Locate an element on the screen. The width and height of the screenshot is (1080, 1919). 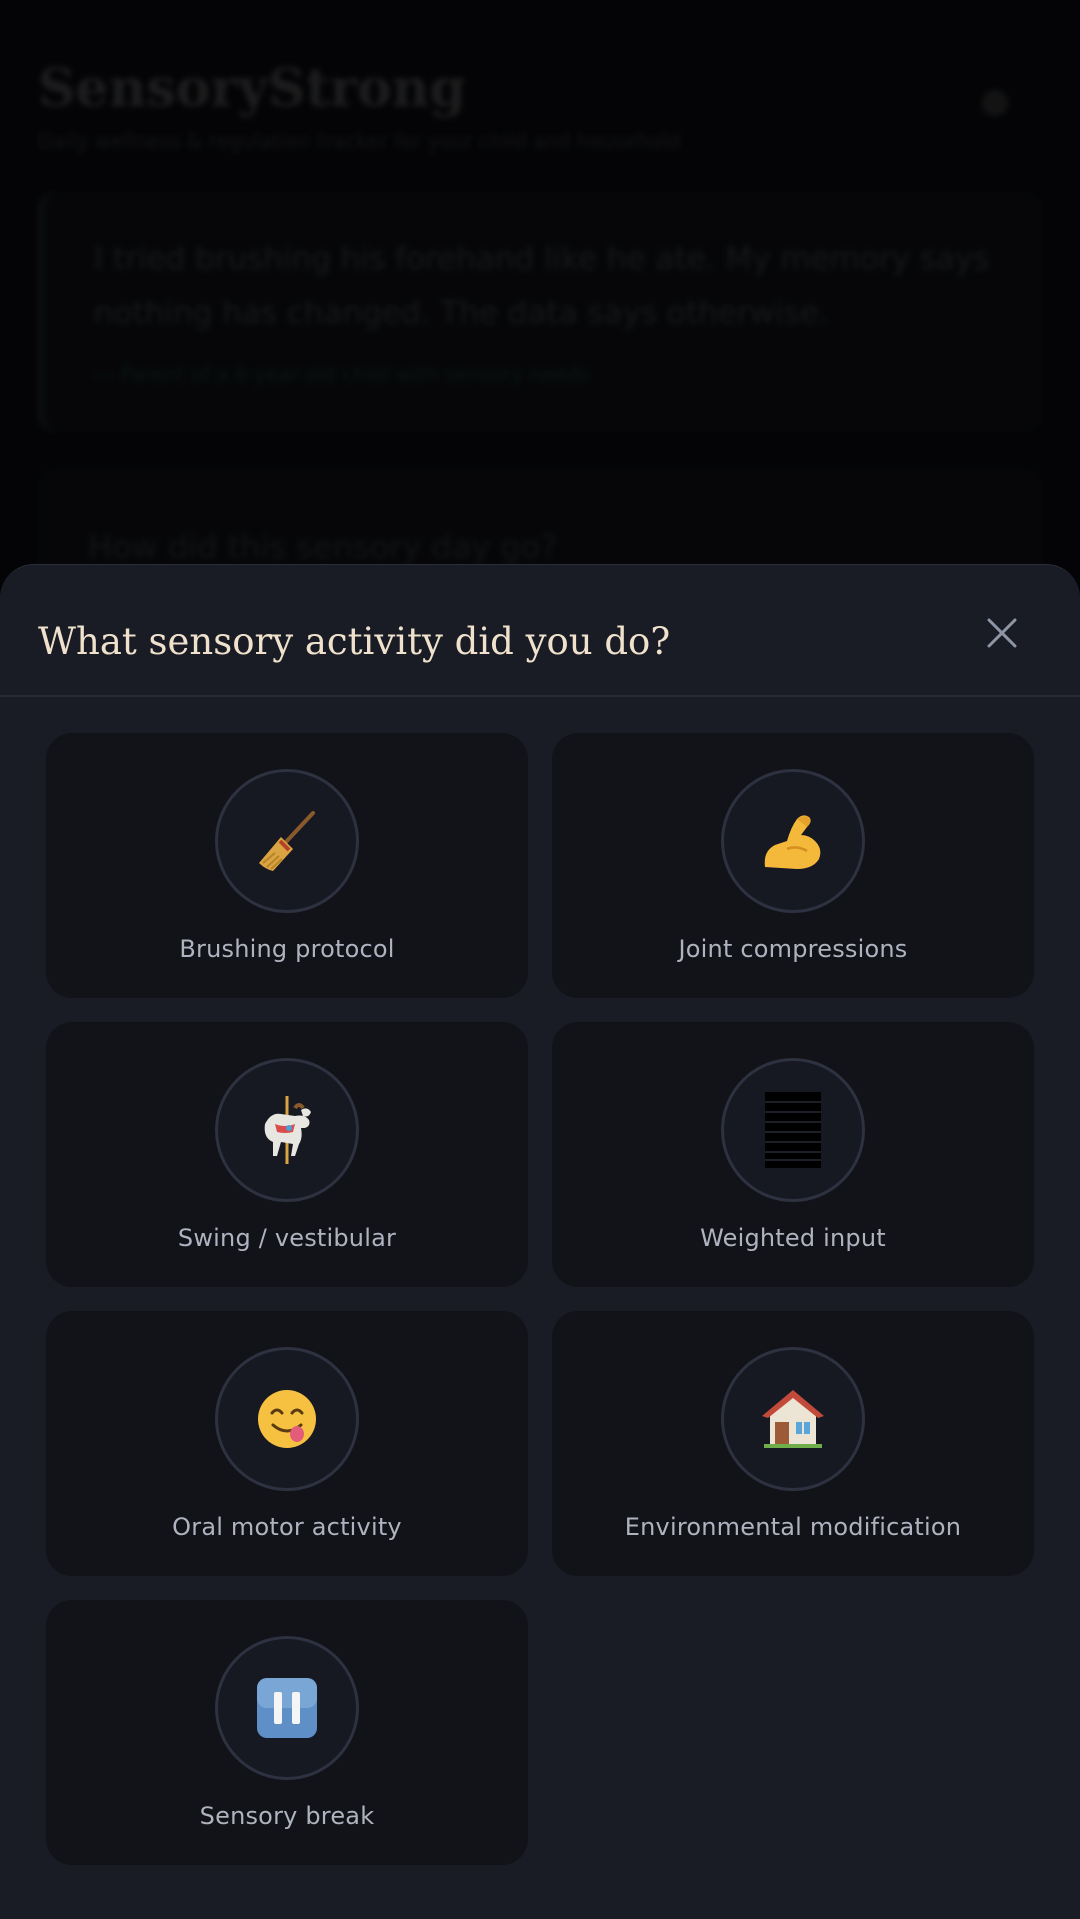
activity-label: Sensory break is located at coordinates (287, 1816).